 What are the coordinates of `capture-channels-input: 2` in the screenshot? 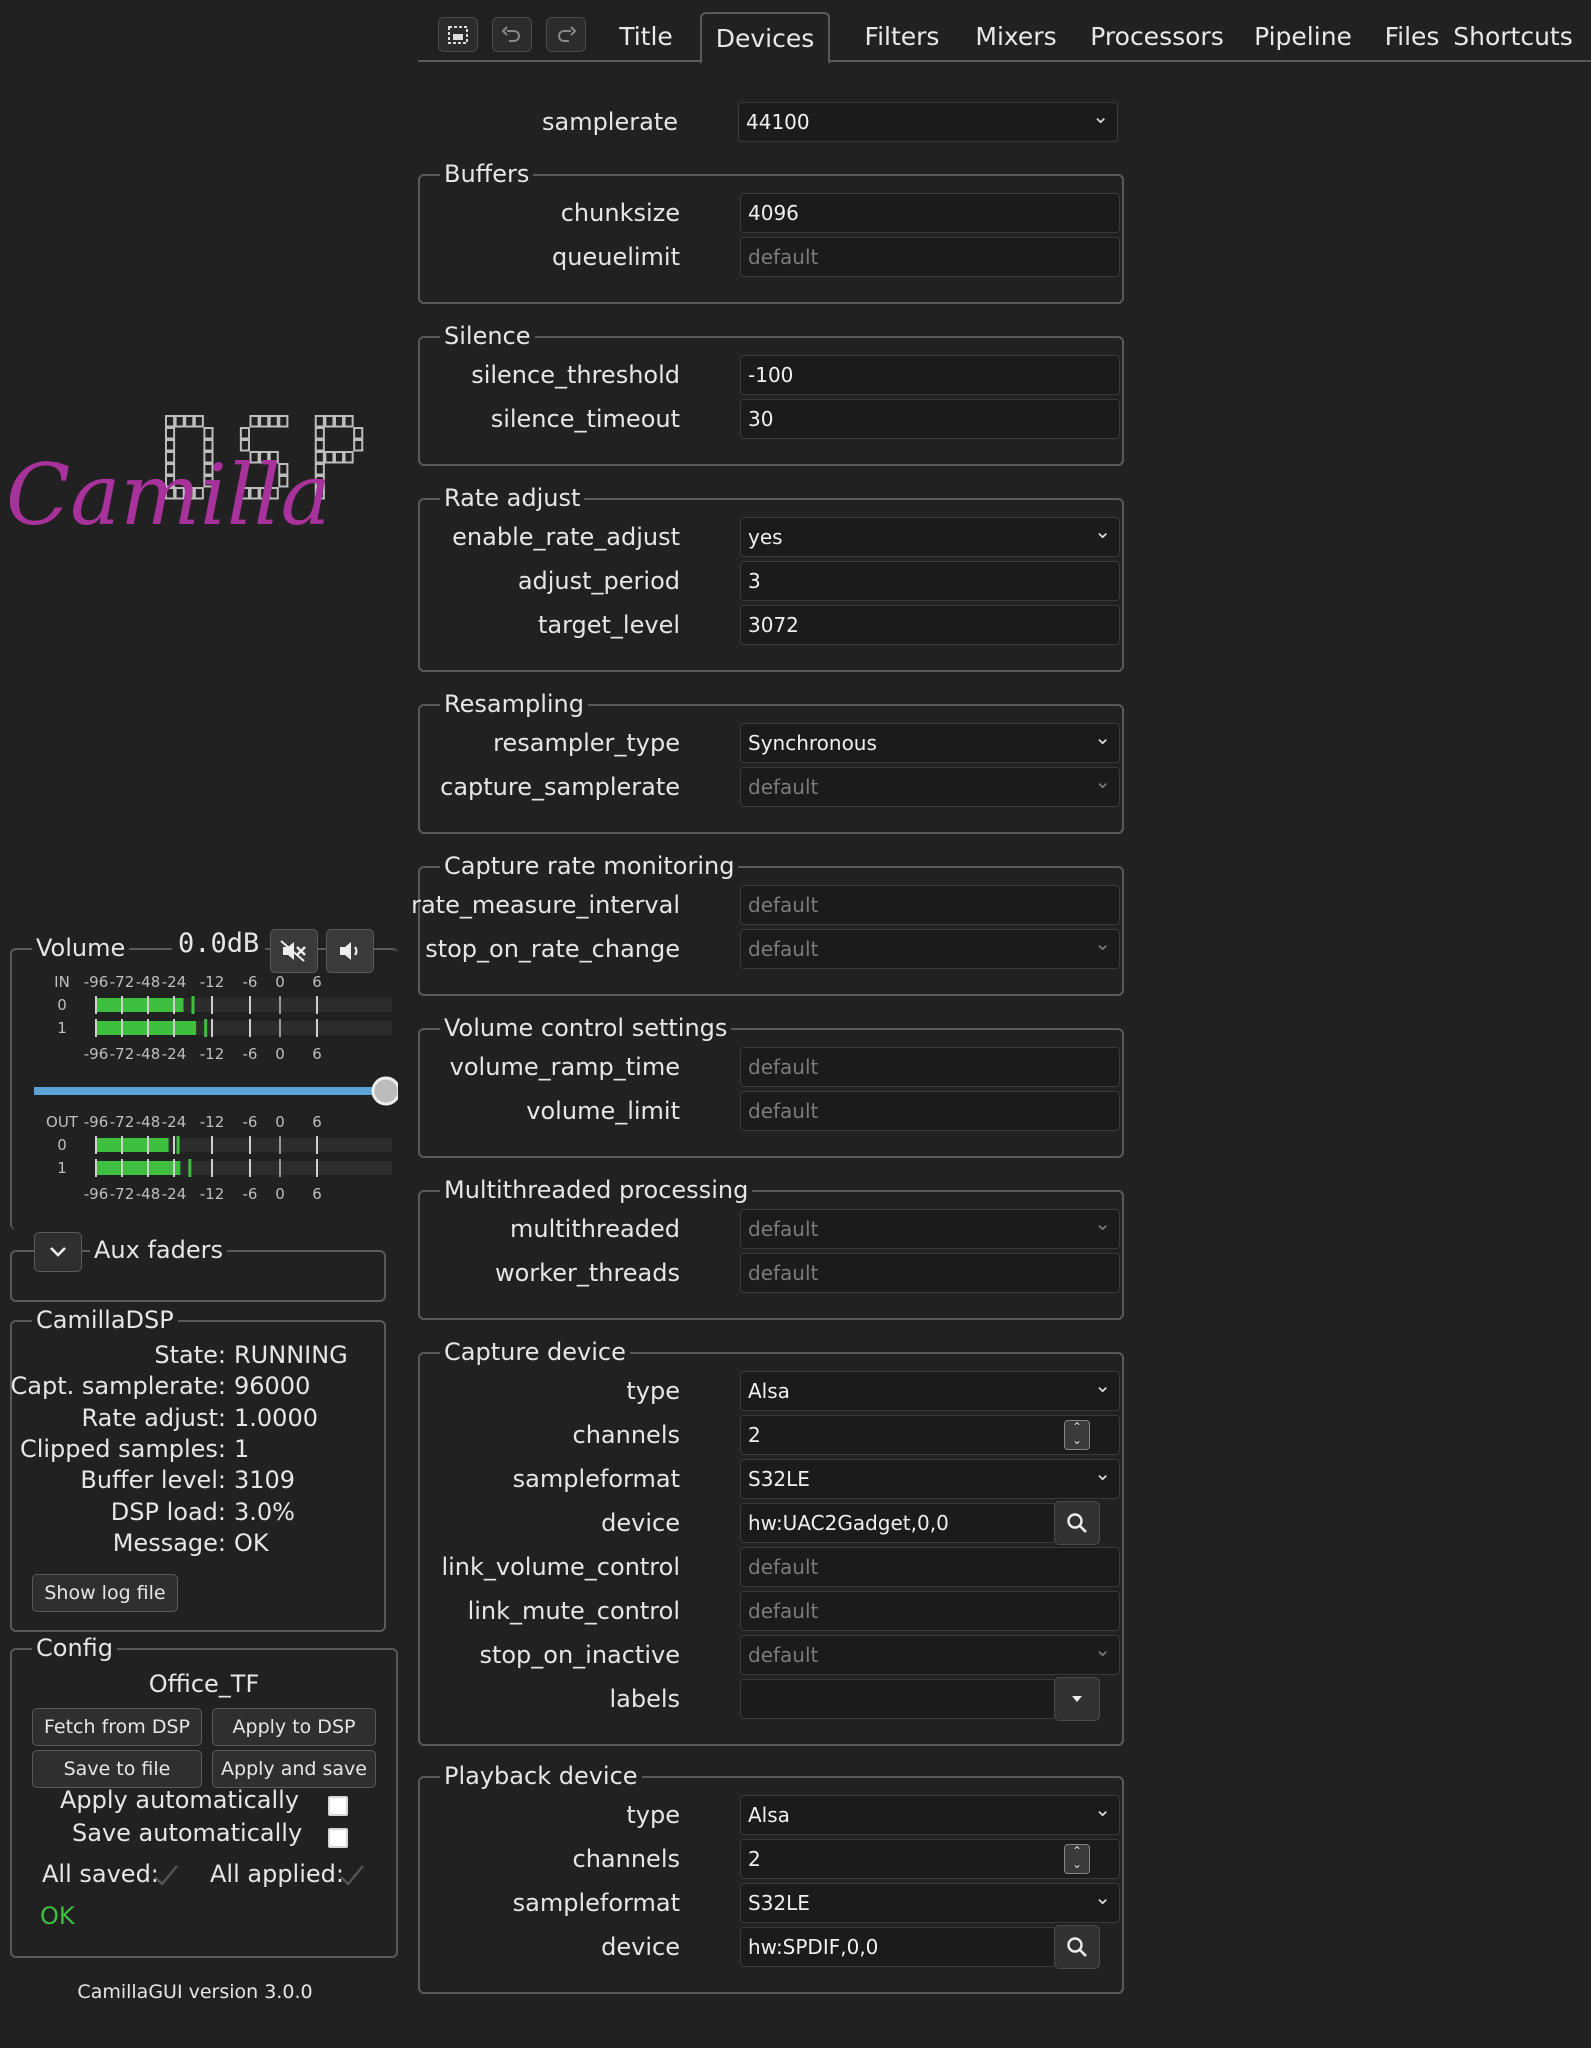 It's located at (930, 1435).